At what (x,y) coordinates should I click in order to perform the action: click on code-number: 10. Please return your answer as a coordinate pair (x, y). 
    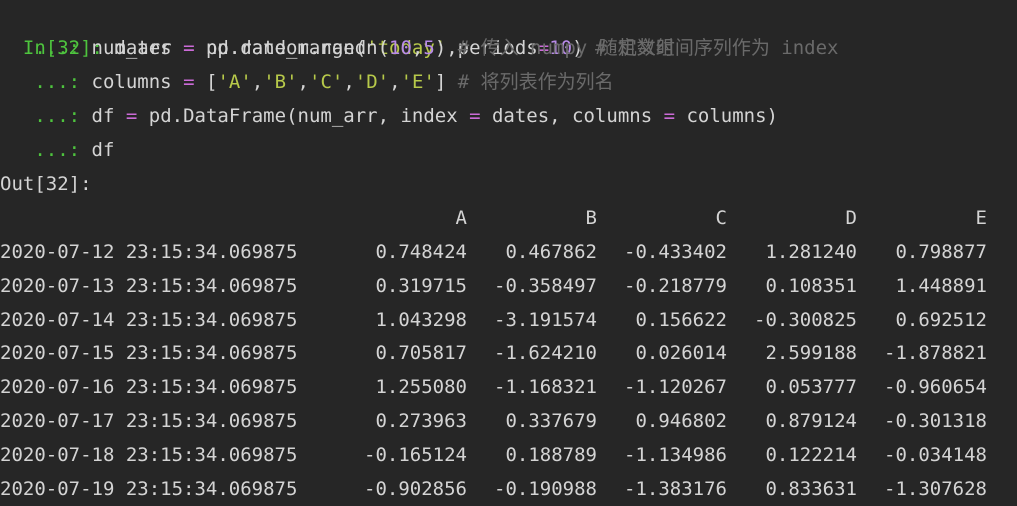
    Looking at the image, I should click on (400, 48).